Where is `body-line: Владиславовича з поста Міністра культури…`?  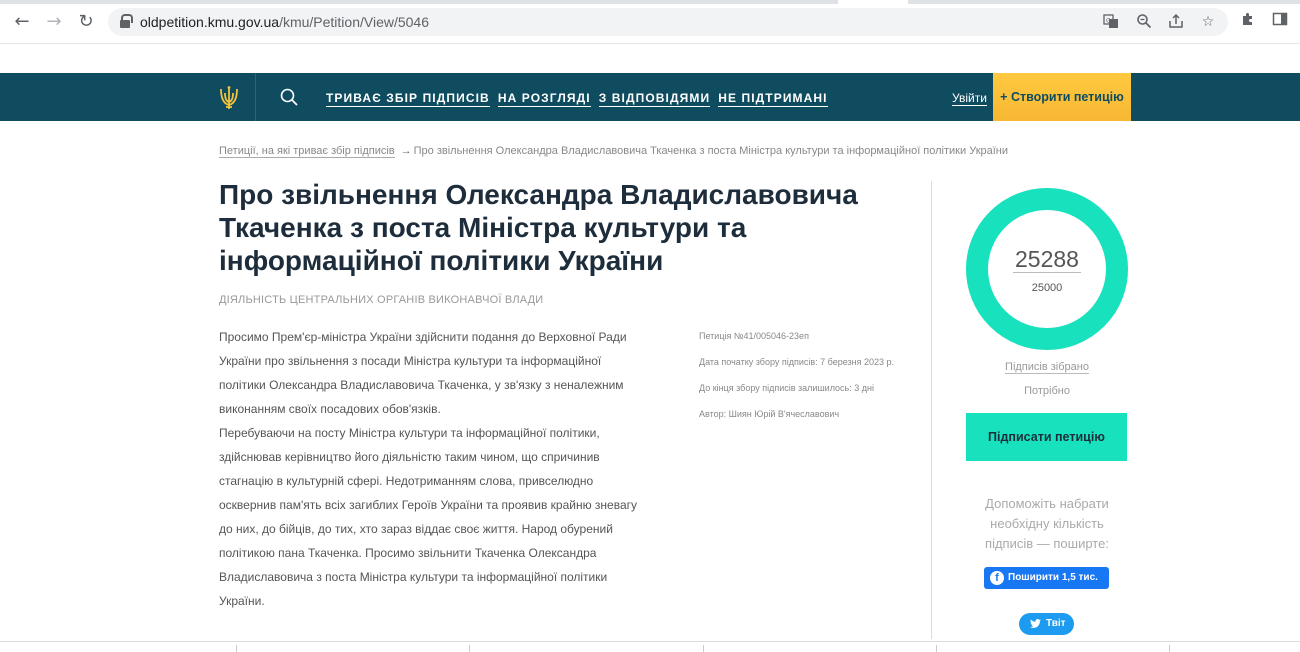 body-line: Владиславовича з поста Міністра культури… is located at coordinates (413, 577).